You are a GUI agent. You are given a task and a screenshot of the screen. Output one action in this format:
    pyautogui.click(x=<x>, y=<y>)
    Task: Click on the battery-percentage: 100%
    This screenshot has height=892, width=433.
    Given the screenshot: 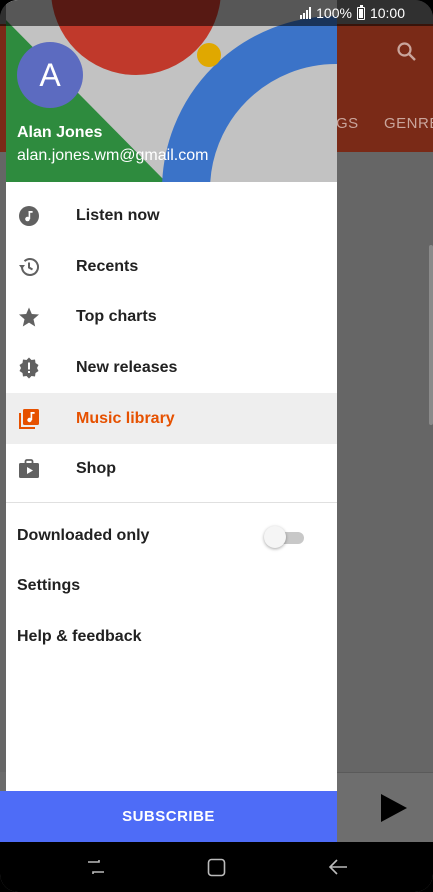 What is the action you would take?
    pyautogui.click(x=334, y=13)
    